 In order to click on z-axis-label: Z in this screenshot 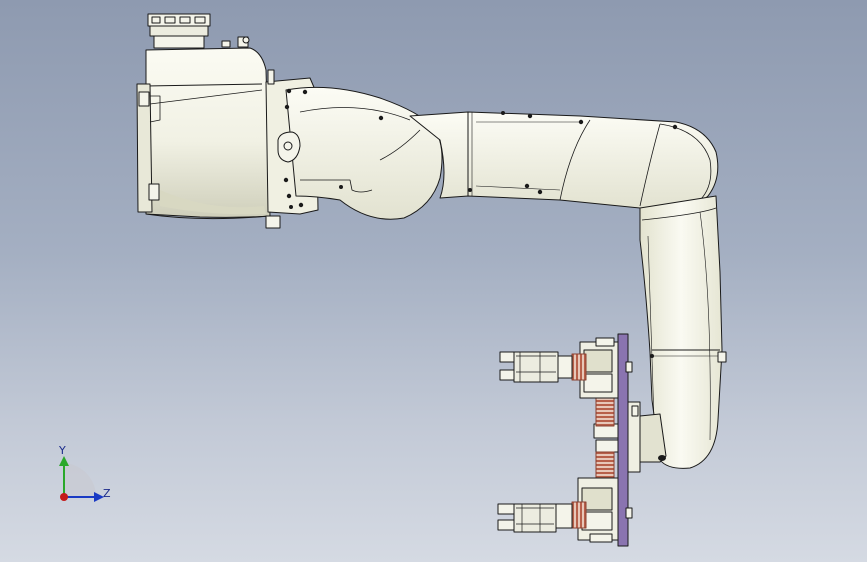, I will do `click(107, 493)`.